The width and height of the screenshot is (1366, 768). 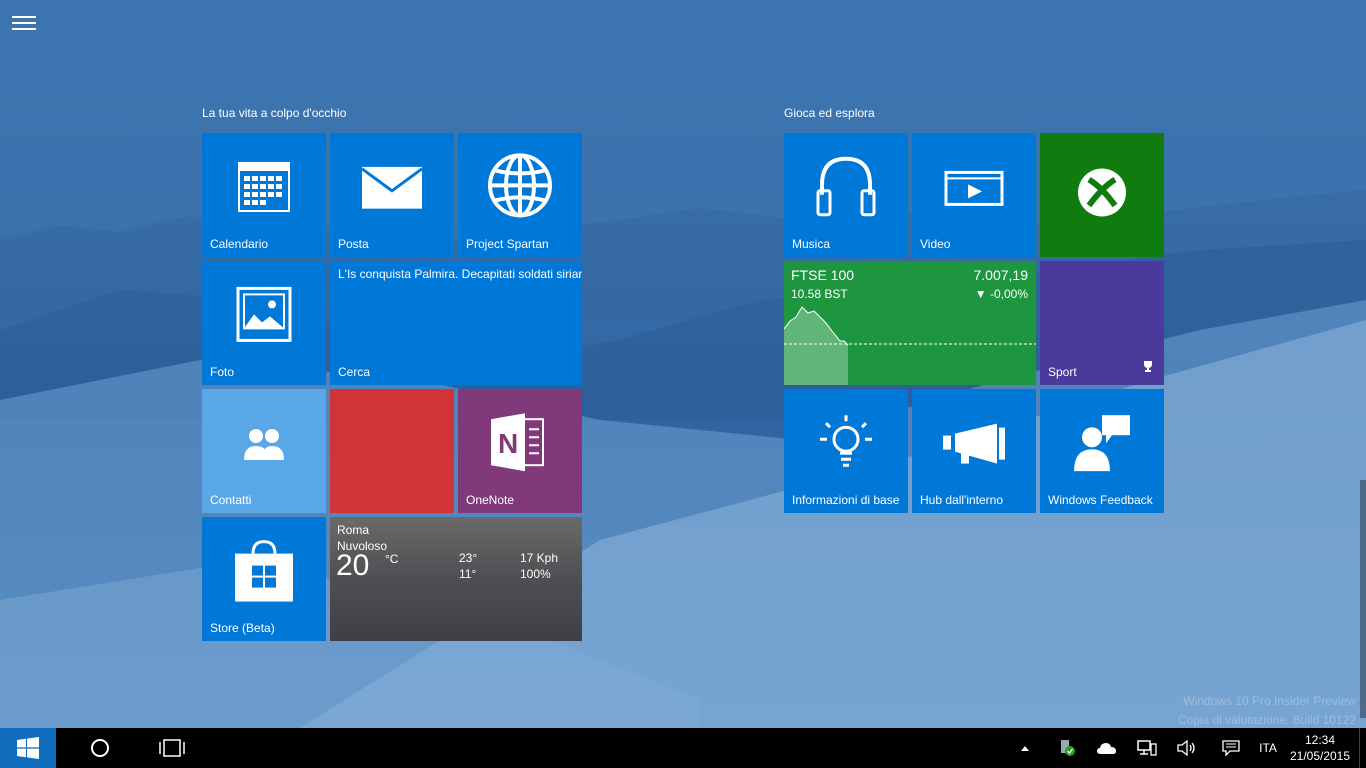 I want to click on tile-insider-hub: Hub dall'interno, so click(x=974, y=451).